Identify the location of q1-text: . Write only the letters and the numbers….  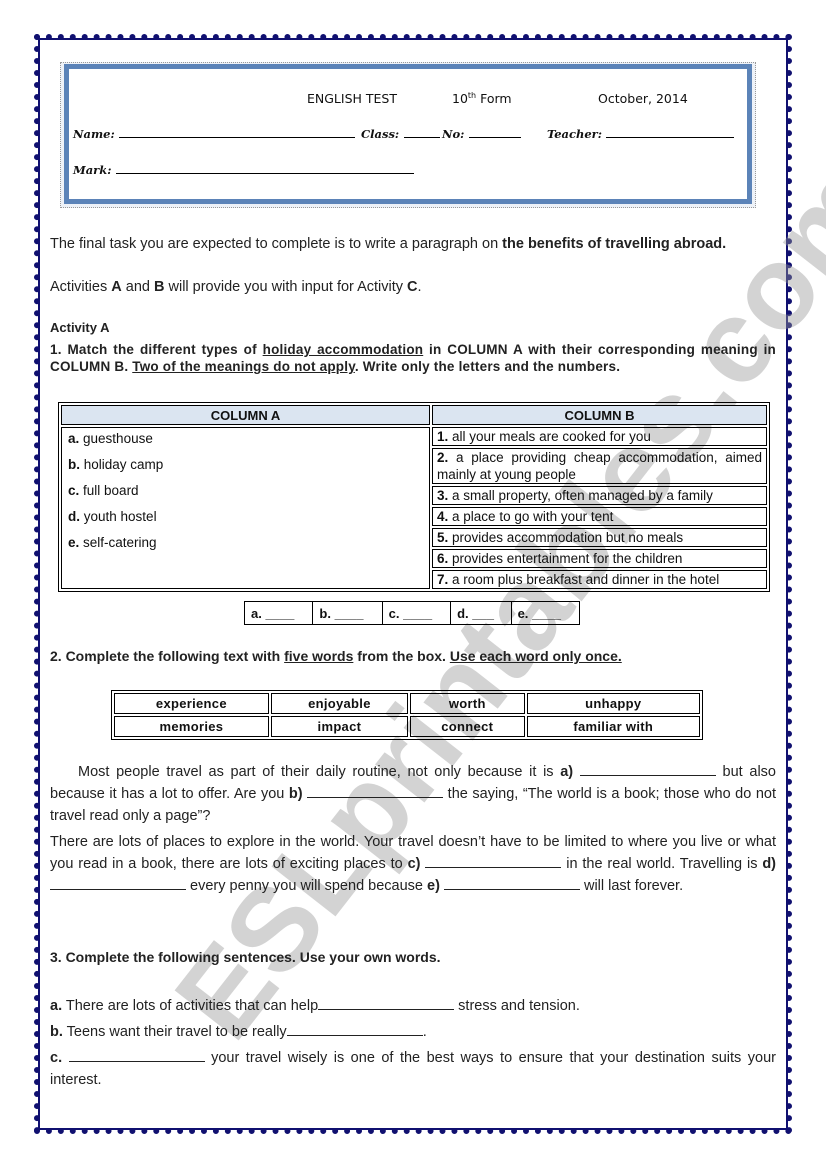
(487, 366).